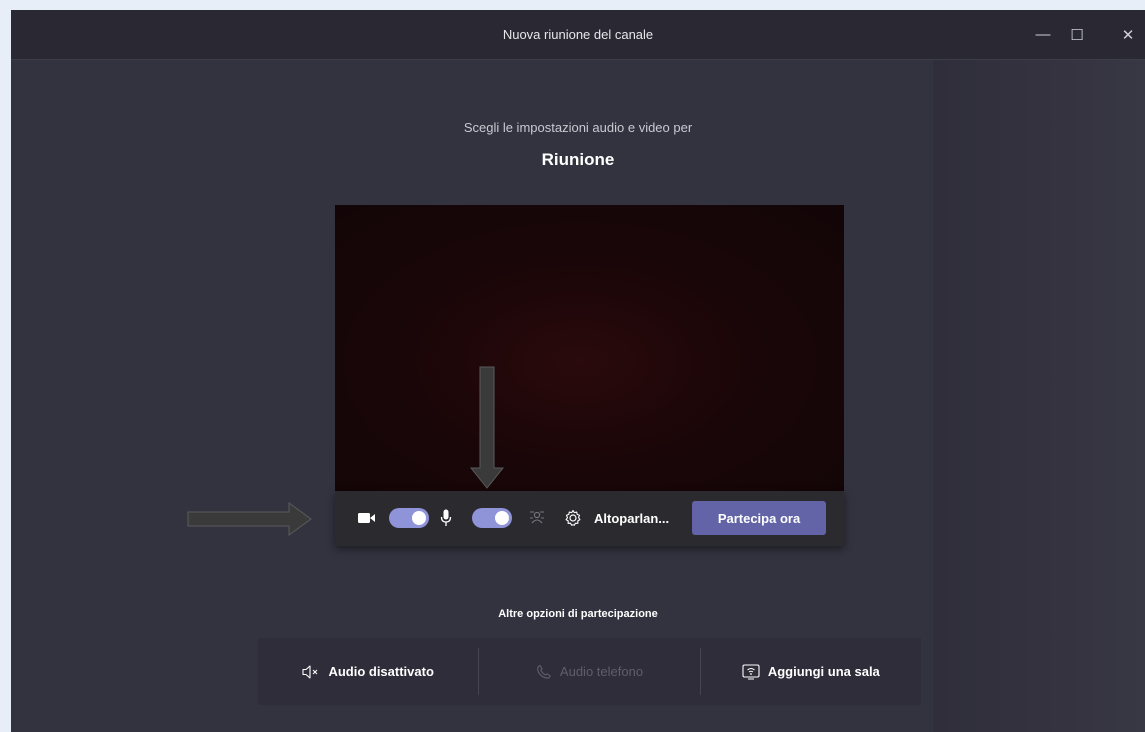  Describe the element at coordinates (751, 671) in the screenshot. I see `room-cast-icon` at that location.